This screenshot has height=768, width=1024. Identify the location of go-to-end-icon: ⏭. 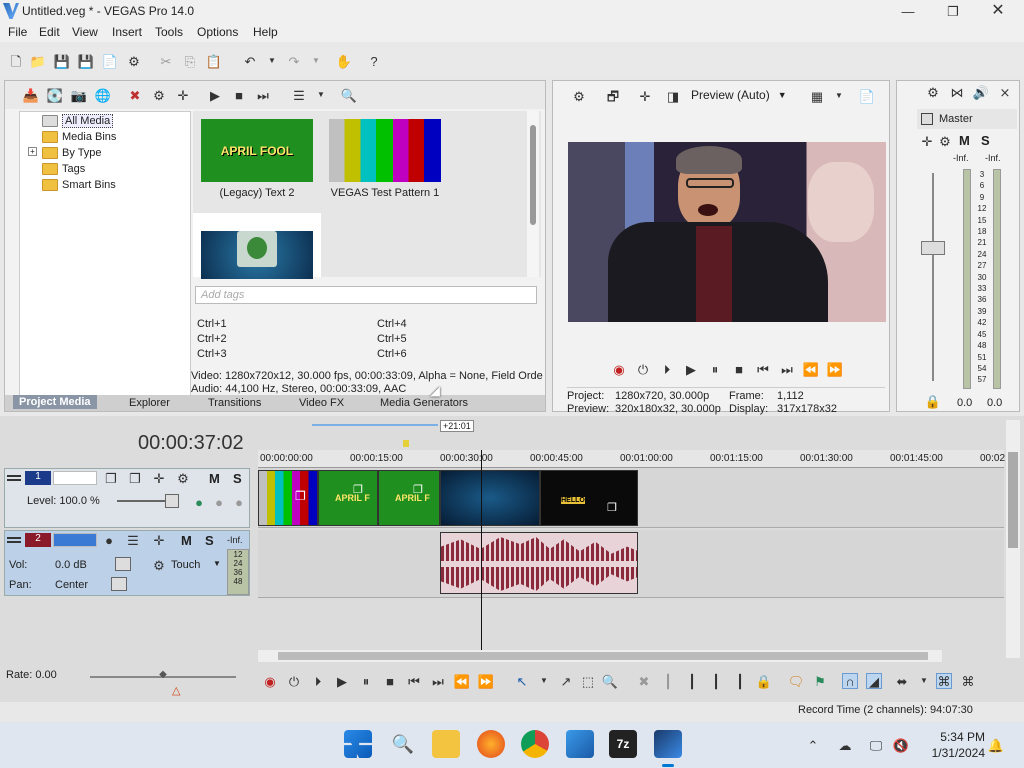
(787, 369).